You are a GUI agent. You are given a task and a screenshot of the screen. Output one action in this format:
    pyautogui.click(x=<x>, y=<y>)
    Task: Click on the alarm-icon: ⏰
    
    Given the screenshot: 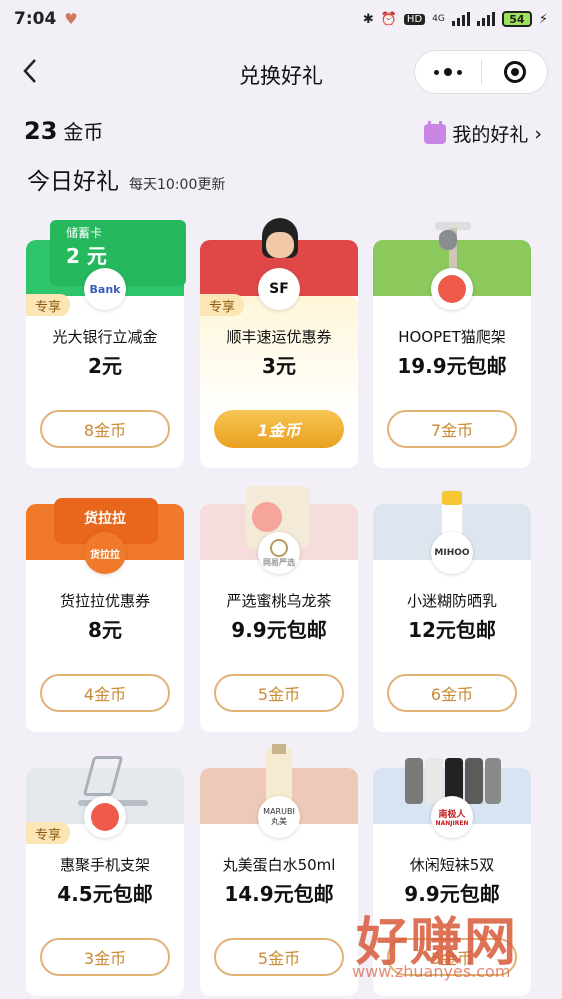 What is the action you would take?
    pyautogui.click(x=388, y=19)
    